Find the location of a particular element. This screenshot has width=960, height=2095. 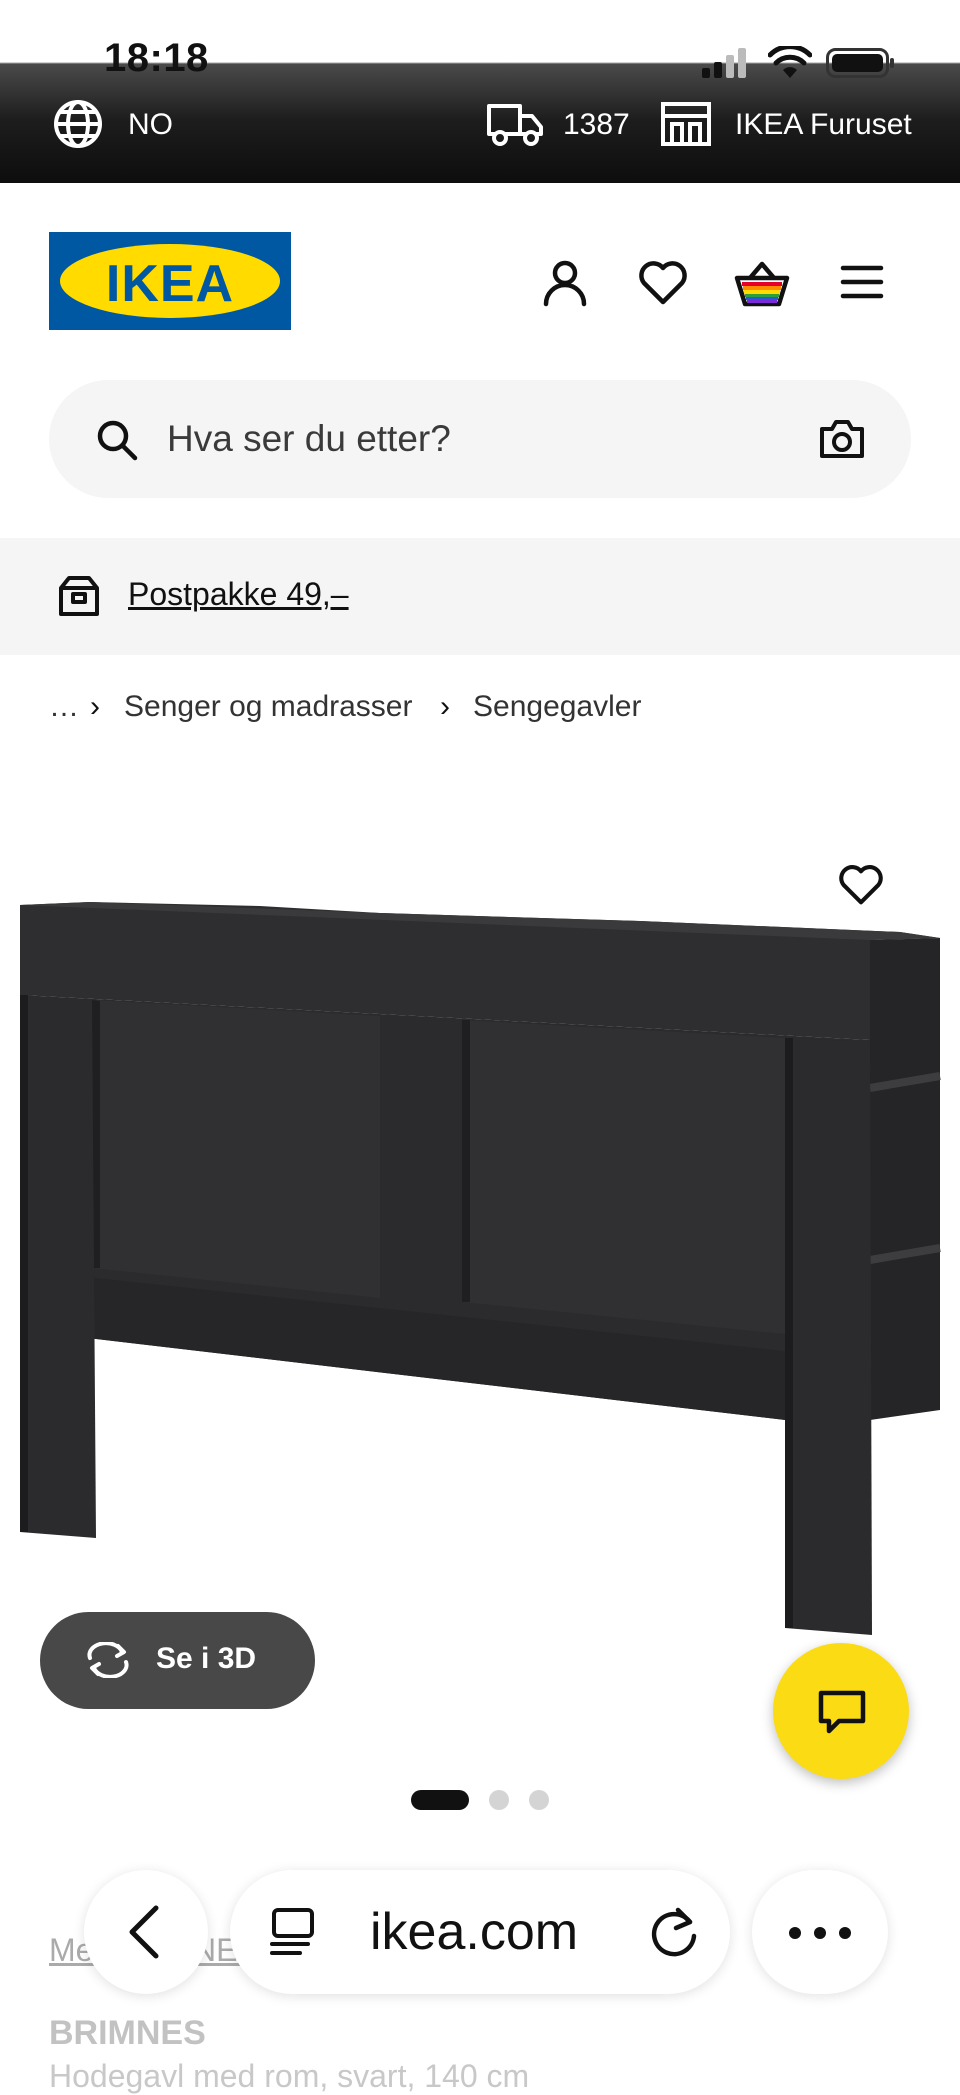

signal-icon is located at coordinates (726, 63).